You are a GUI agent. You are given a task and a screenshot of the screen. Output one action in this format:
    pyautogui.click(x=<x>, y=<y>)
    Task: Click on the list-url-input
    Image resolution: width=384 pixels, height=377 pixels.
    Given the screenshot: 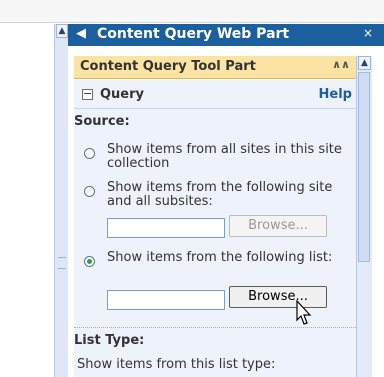 What is the action you would take?
    pyautogui.click(x=166, y=300)
    